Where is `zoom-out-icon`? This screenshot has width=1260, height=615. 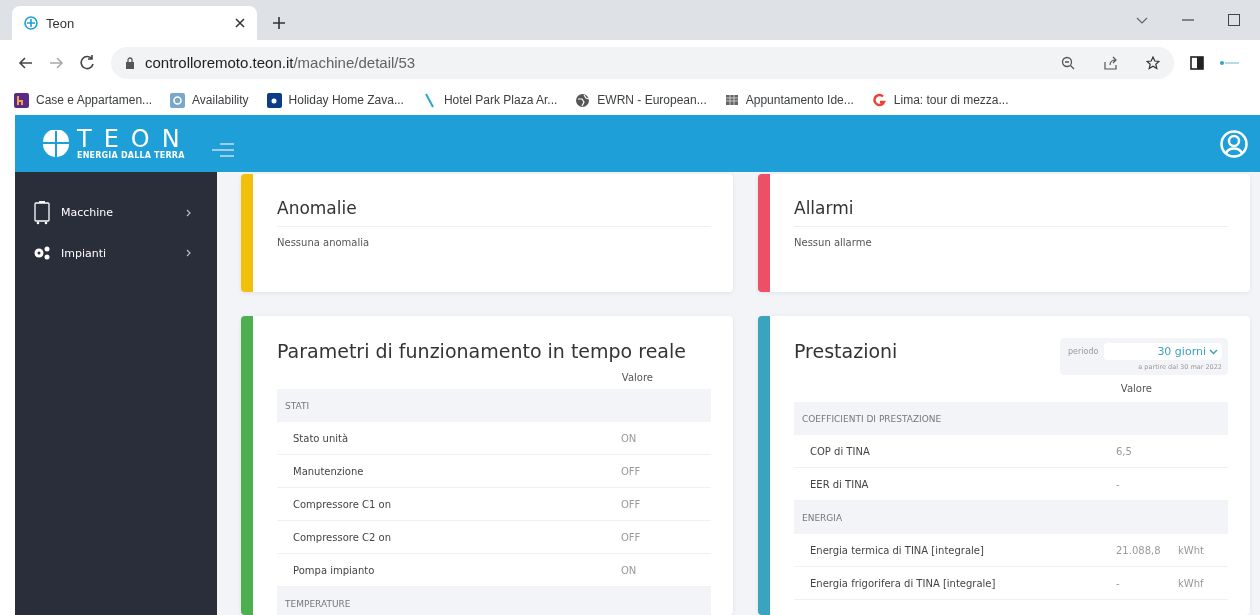
zoom-out-icon is located at coordinates (1068, 62).